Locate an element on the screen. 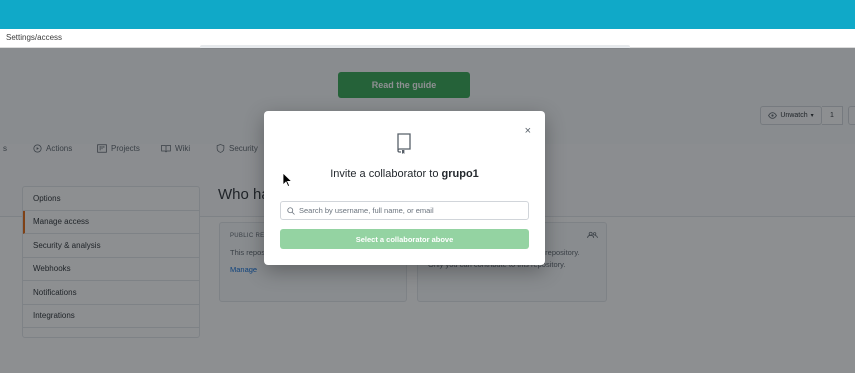  mouse-cursor-icon is located at coordinates (287, 179).